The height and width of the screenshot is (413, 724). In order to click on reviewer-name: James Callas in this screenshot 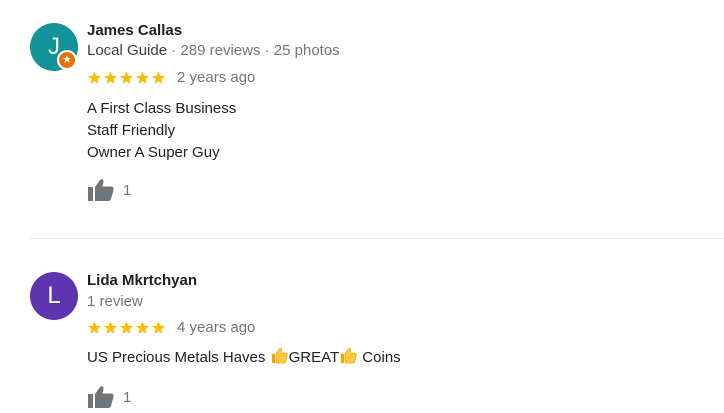, I will do `click(134, 30)`.